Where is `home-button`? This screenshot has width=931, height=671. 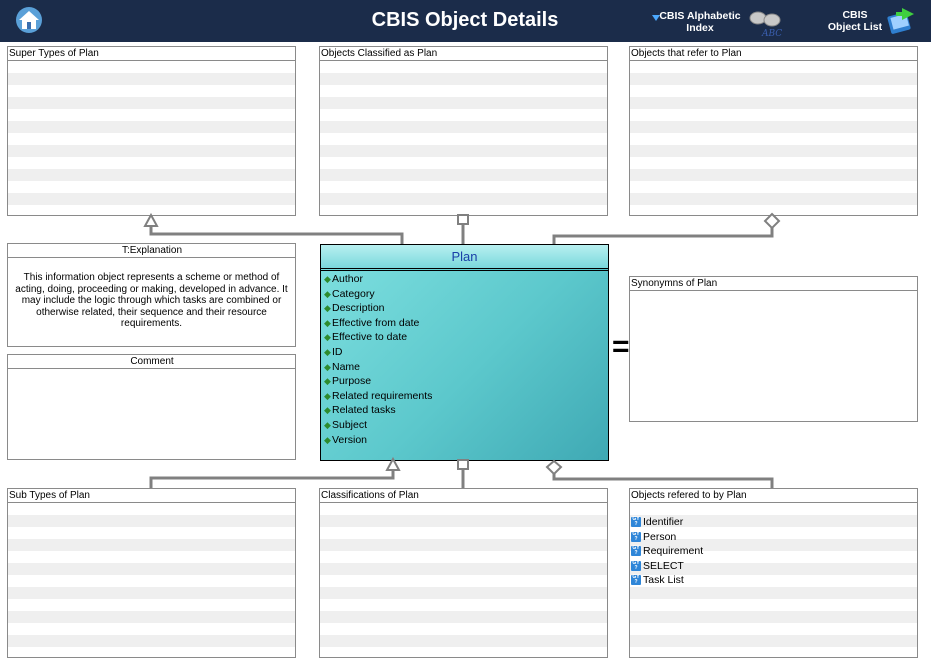
home-button is located at coordinates (29, 20).